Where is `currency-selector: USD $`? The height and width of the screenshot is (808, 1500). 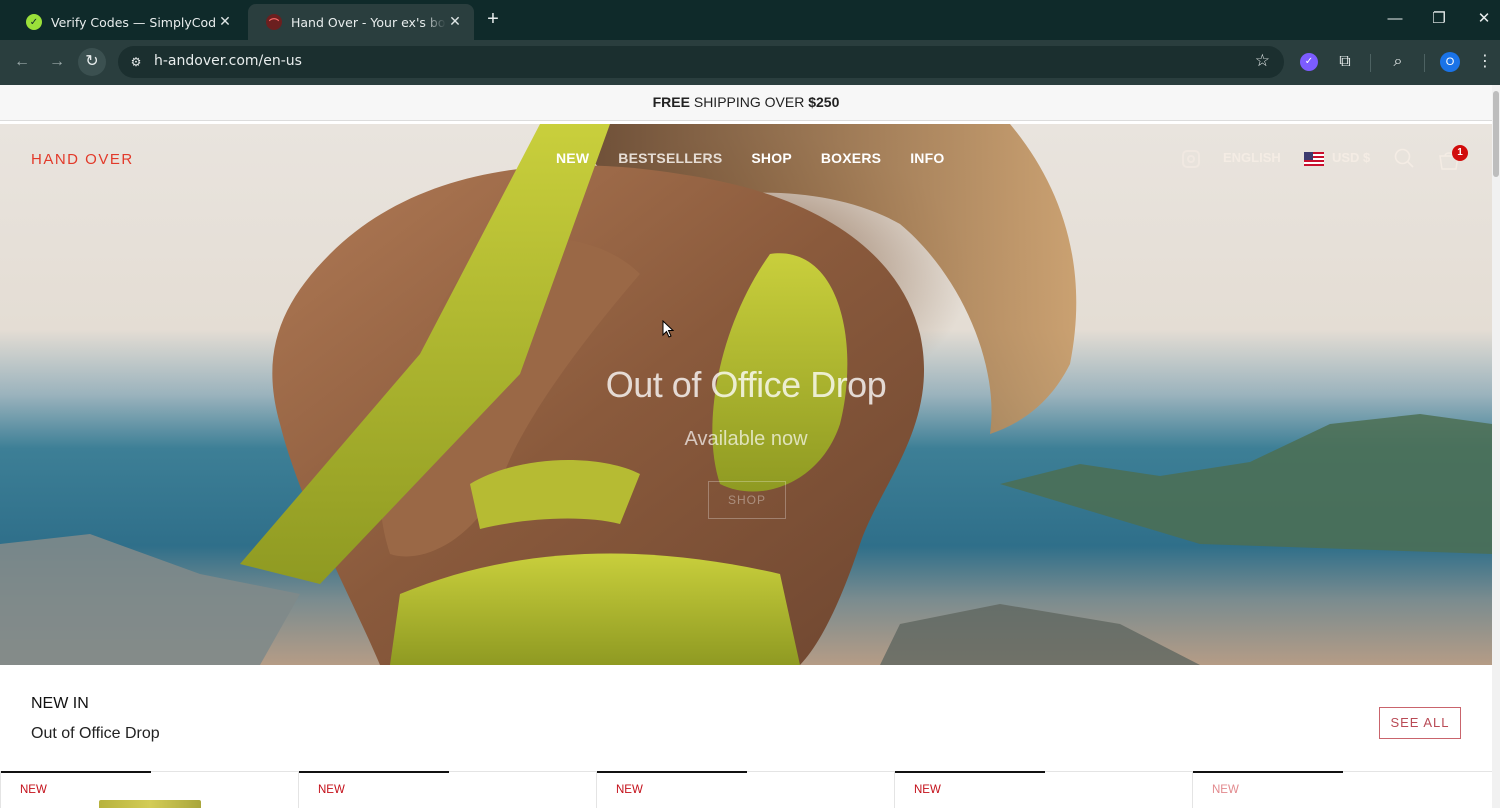
currency-selector: USD $ is located at coordinates (1351, 157).